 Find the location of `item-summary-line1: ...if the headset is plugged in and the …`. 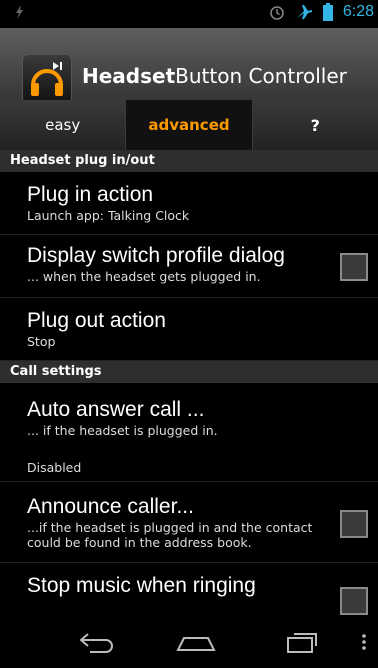

item-summary-line1: ...if the headset is plugged in and the … is located at coordinates (170, 527).